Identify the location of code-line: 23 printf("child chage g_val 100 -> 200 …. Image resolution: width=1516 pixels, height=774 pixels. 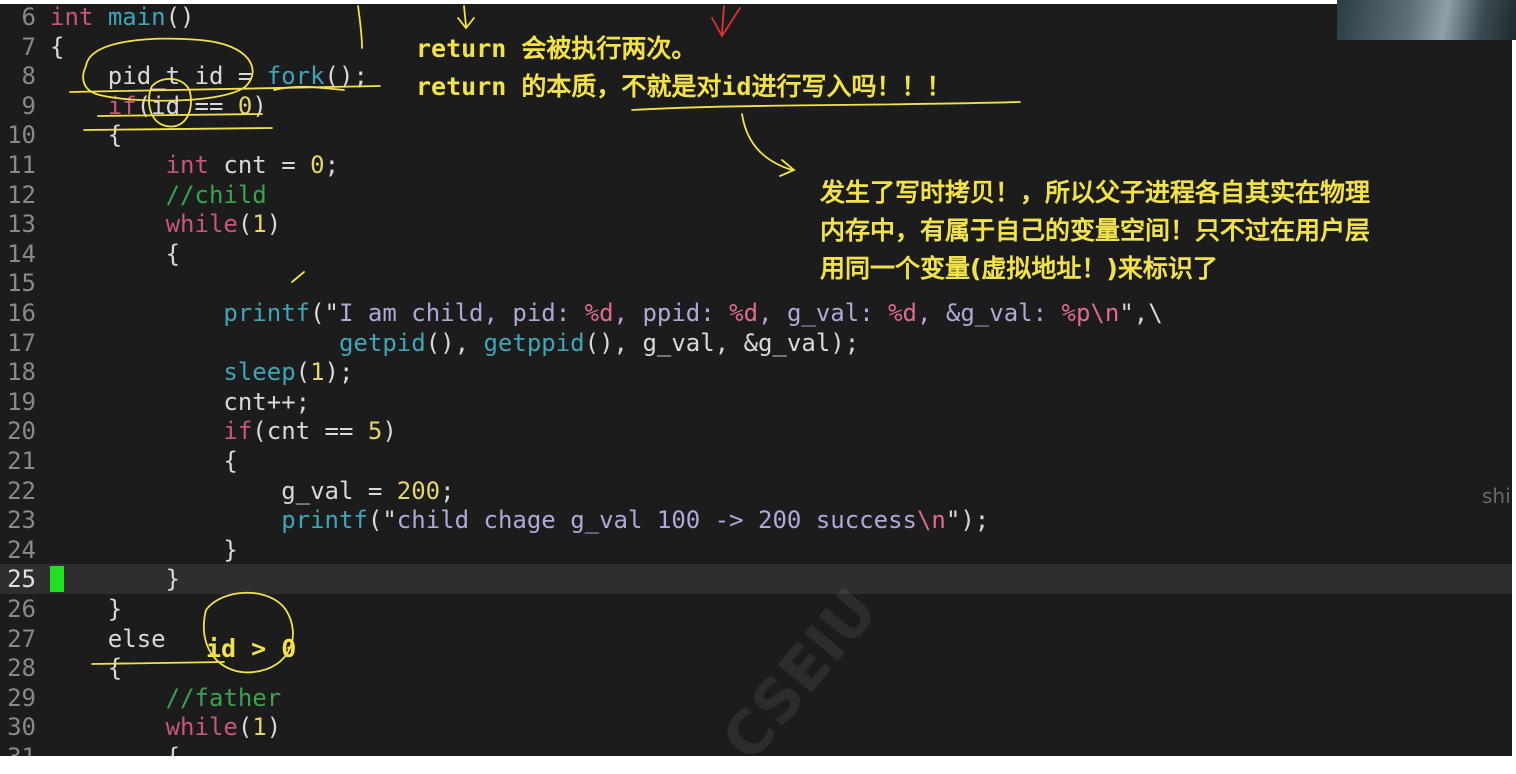
(756, 520).